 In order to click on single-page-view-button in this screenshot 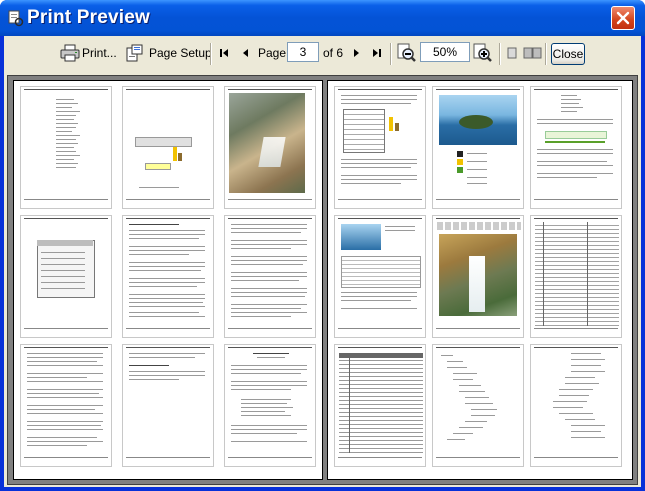, I will do `click(512, 53)`.